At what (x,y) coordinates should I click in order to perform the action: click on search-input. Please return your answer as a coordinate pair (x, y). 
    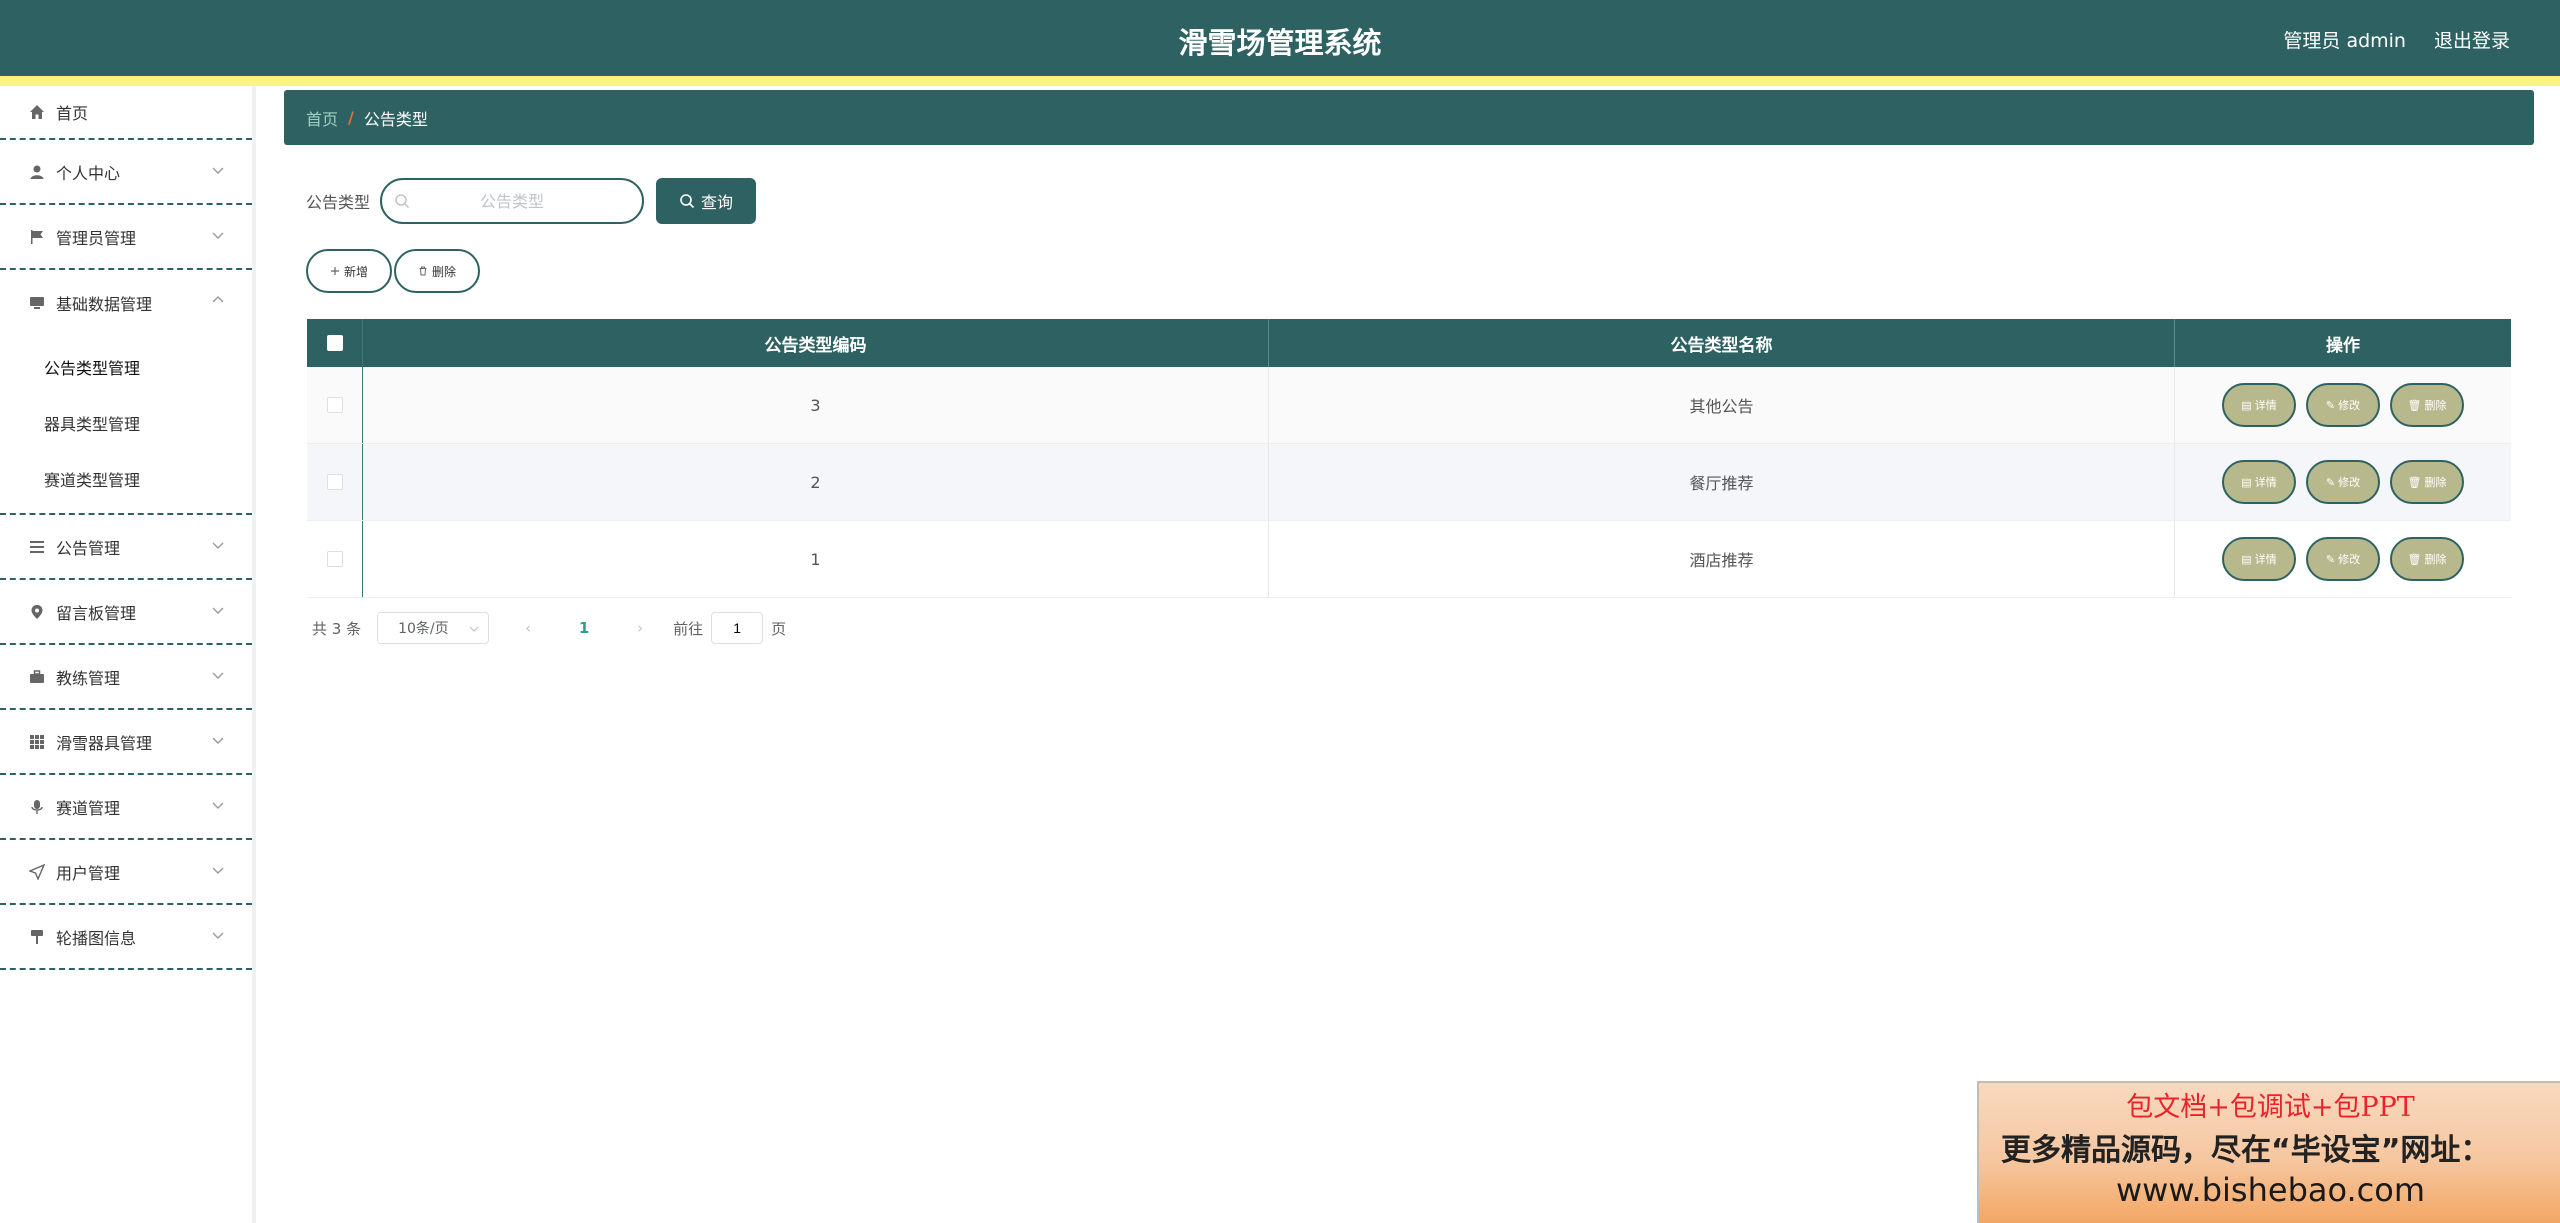
    Looking at the image, I should click on (512, 201).